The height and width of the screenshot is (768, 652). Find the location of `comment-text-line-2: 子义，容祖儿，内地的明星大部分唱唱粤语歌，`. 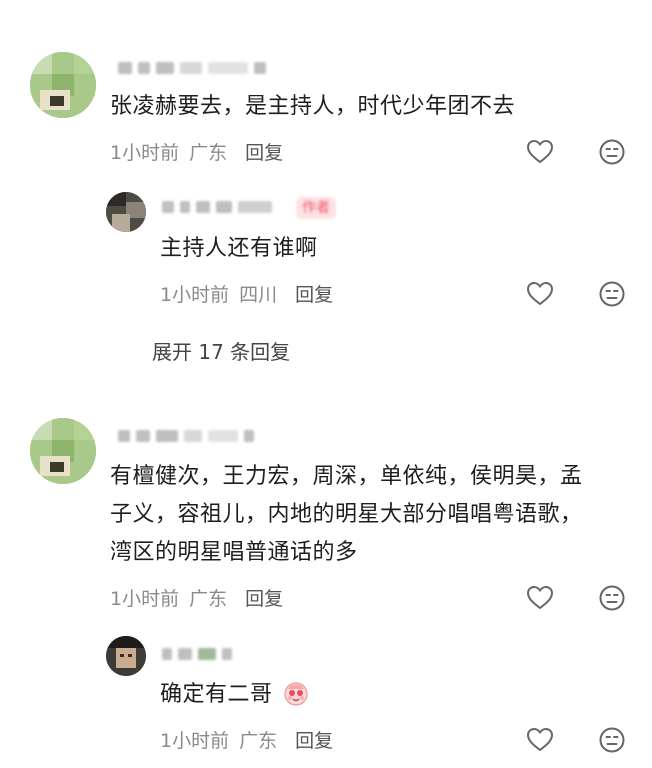

comment-text-line-2: 子义，容祖儿，内地的明星大部分唱唱粤语歌， is located at coordinates (346, 514).